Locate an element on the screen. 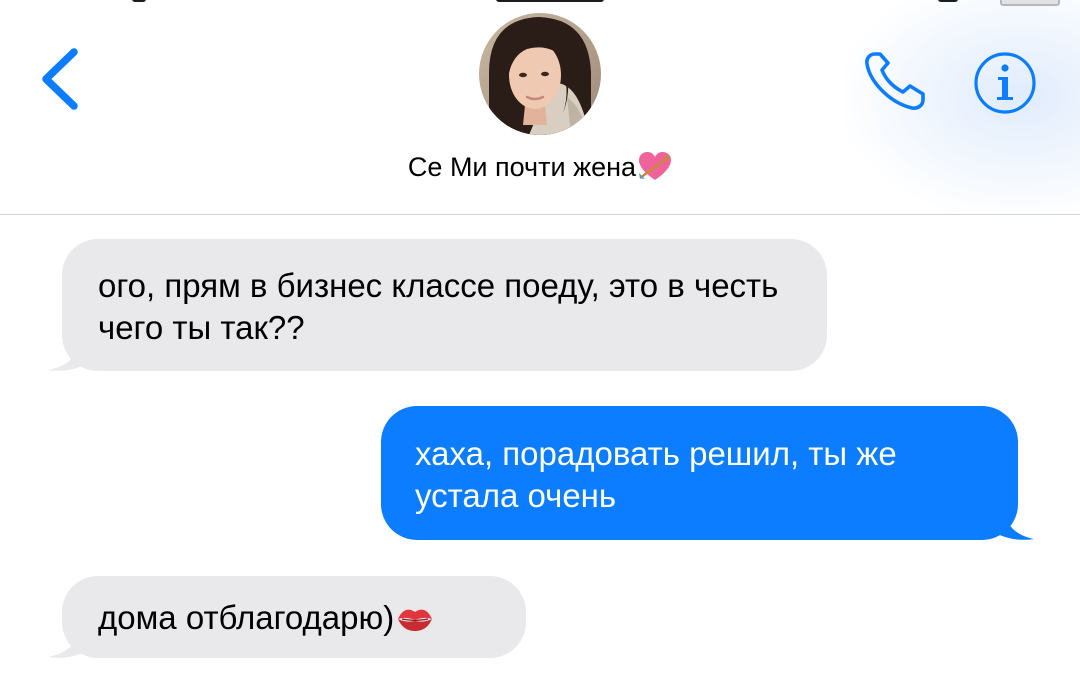 The height and width of the screenshot is (684, 1080). heart-with-arrow-emoji is located at coordinates (655, 167).